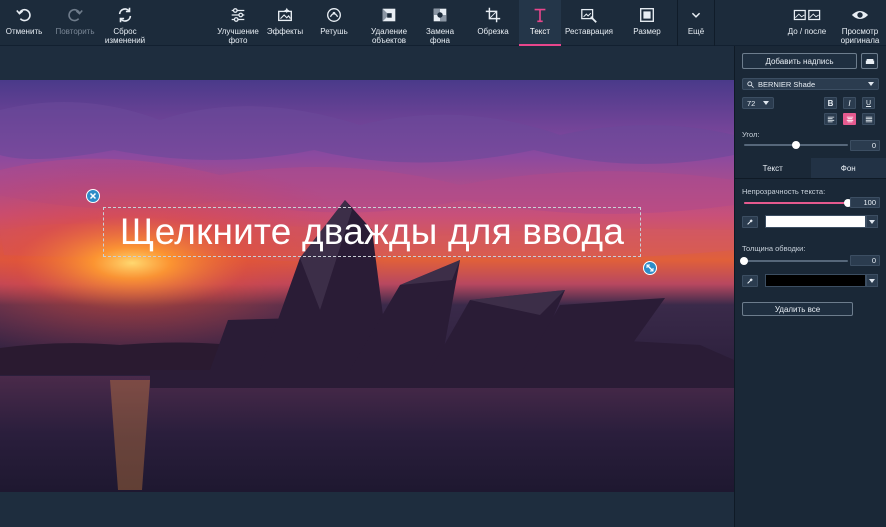 The image size is (886, 527). I want to click on delete-all-label: Удалить все, so click(797, 309).